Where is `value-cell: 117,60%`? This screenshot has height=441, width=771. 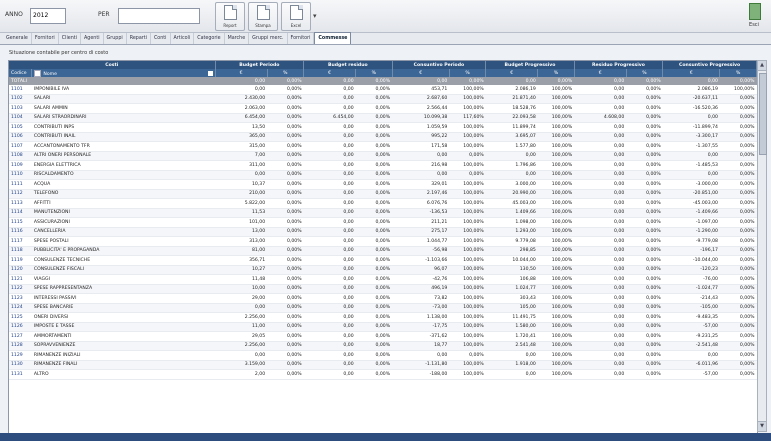
value-cell: 117,60% is located at coordinates (467, 118).